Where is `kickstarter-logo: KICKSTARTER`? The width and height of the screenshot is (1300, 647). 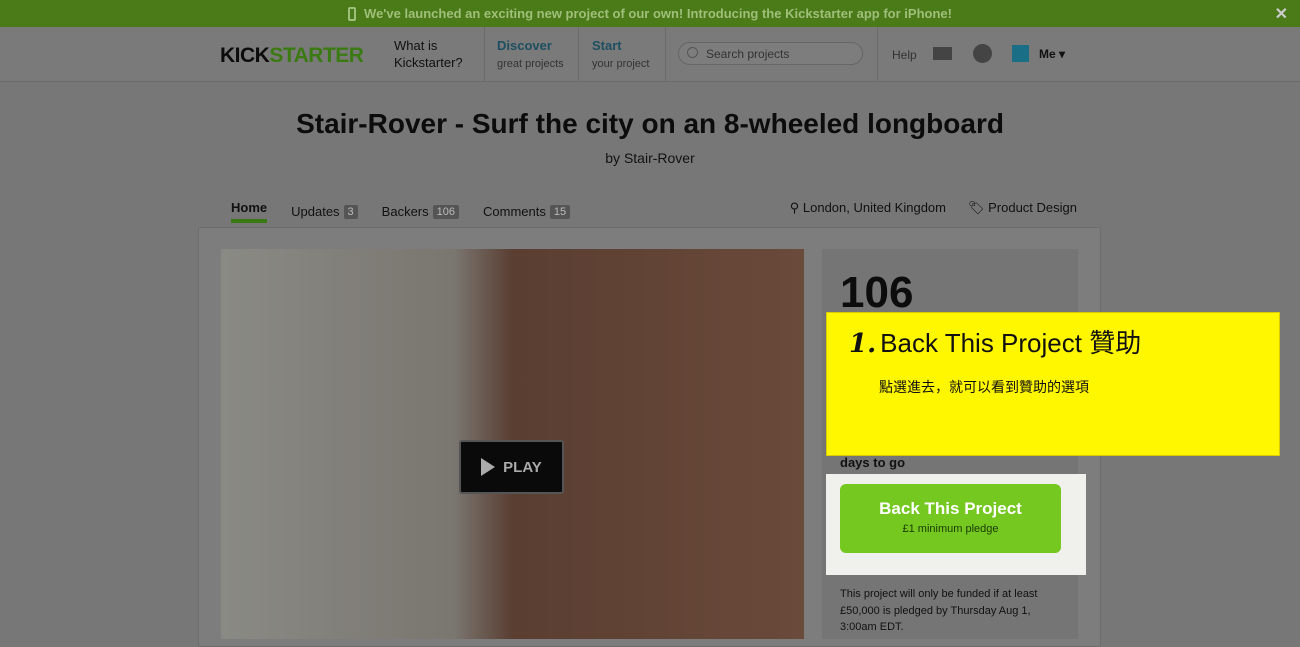
kickstarter-logo: KICKSTARTER is located at coordinates (292, 56).